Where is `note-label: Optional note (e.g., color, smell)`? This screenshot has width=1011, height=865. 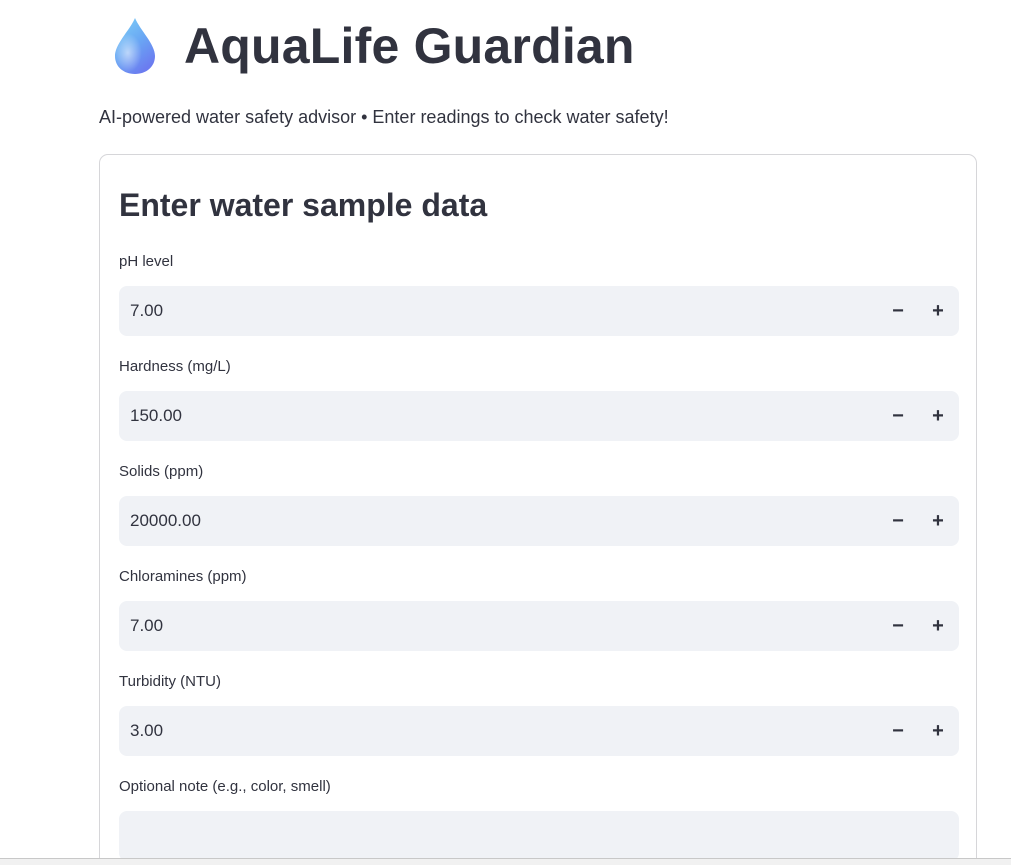 note-label: Optional note (e.g., color, smell) is located at coordinates (225, 786).